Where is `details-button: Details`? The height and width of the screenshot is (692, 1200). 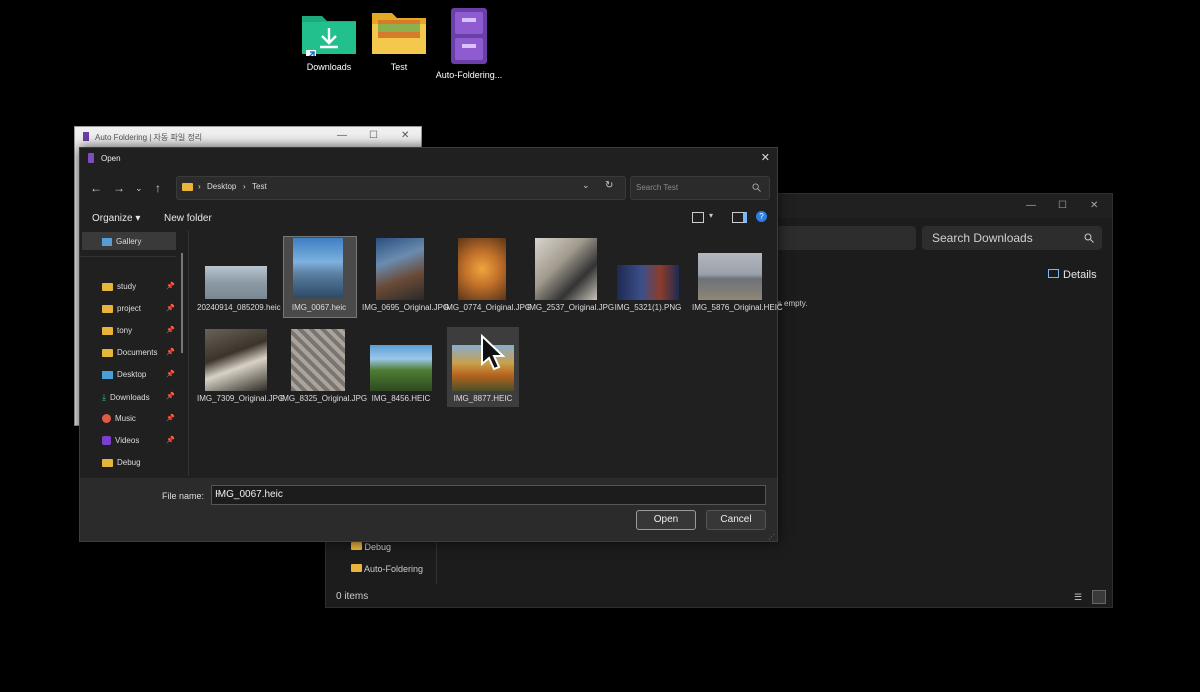
details-button: Details is located at coordinates (1072, 275).